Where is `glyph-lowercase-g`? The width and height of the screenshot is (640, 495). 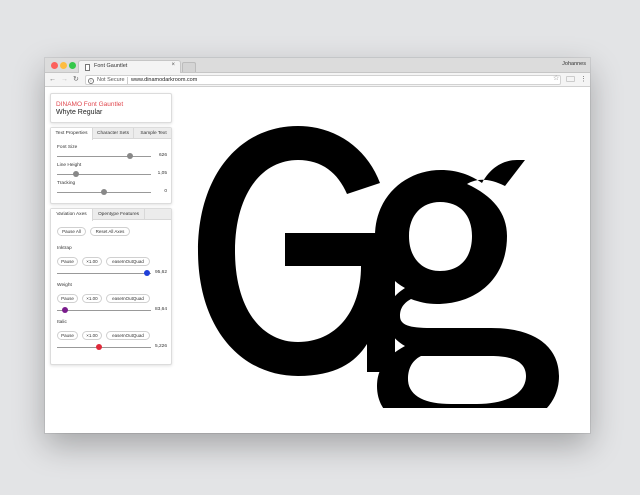 glyph-lowercase-g is located at coordinates (467, 284).